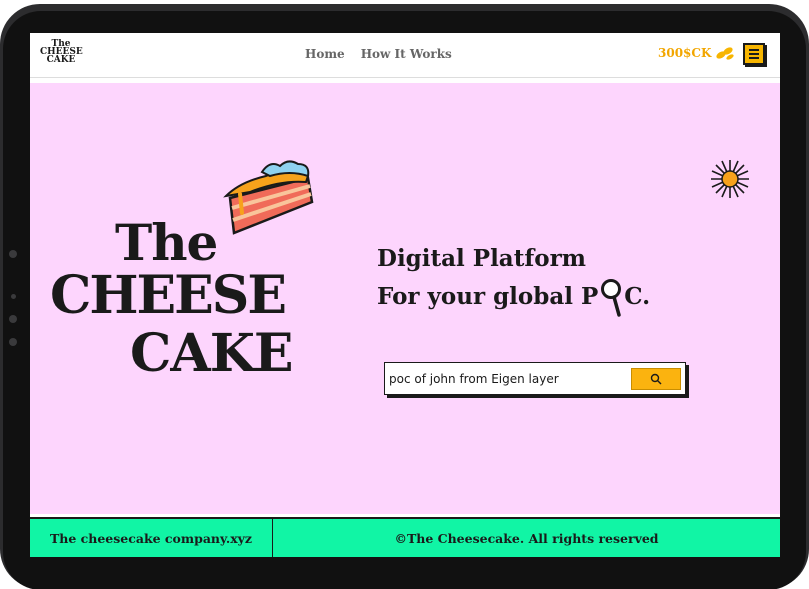 This screenshot has height=589, width=809. I want to click on hero-tagline: Digital Platform For your global P C., so click(513, 279).